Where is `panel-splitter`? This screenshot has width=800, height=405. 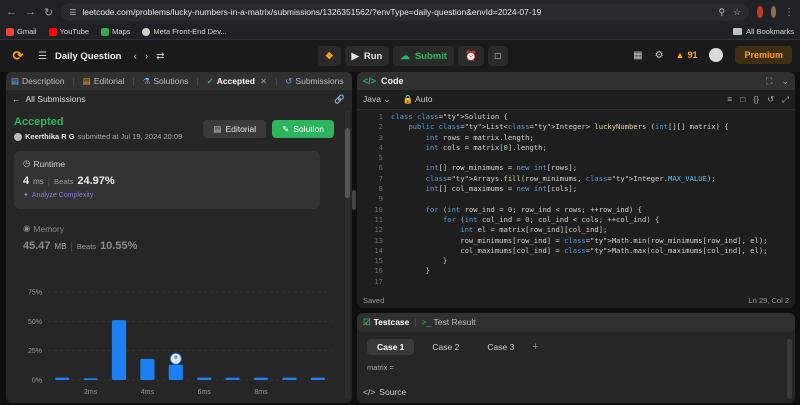 panel-splitter is located at coordinates (354, 200).